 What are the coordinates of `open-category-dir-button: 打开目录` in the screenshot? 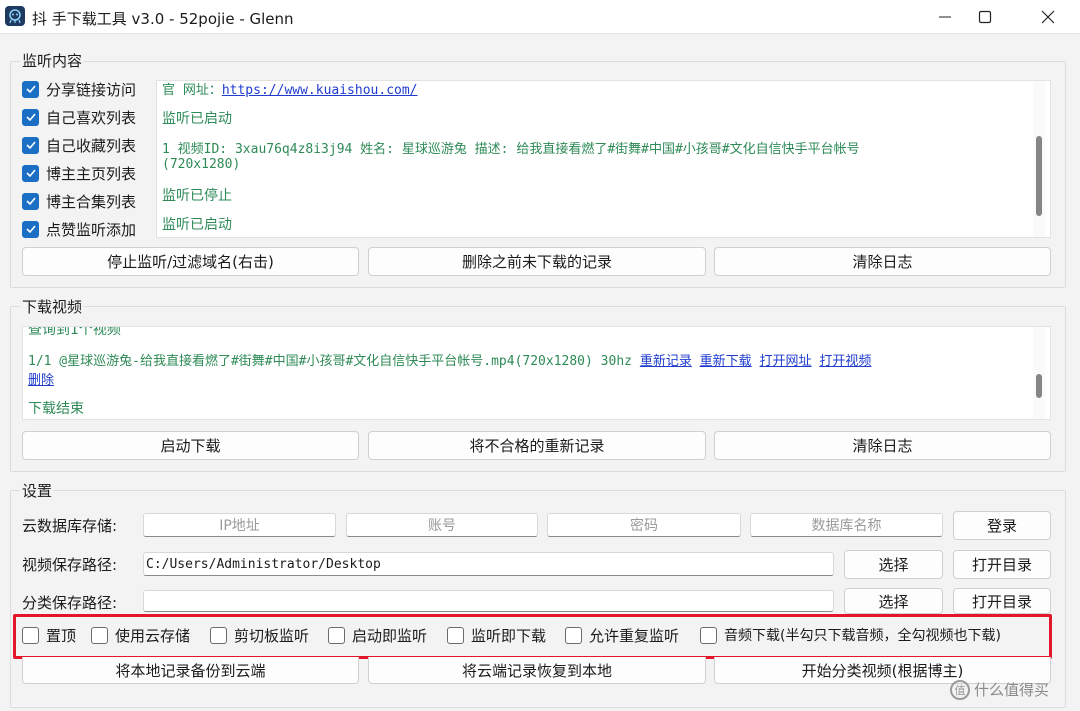 It's located at (1002, 601).